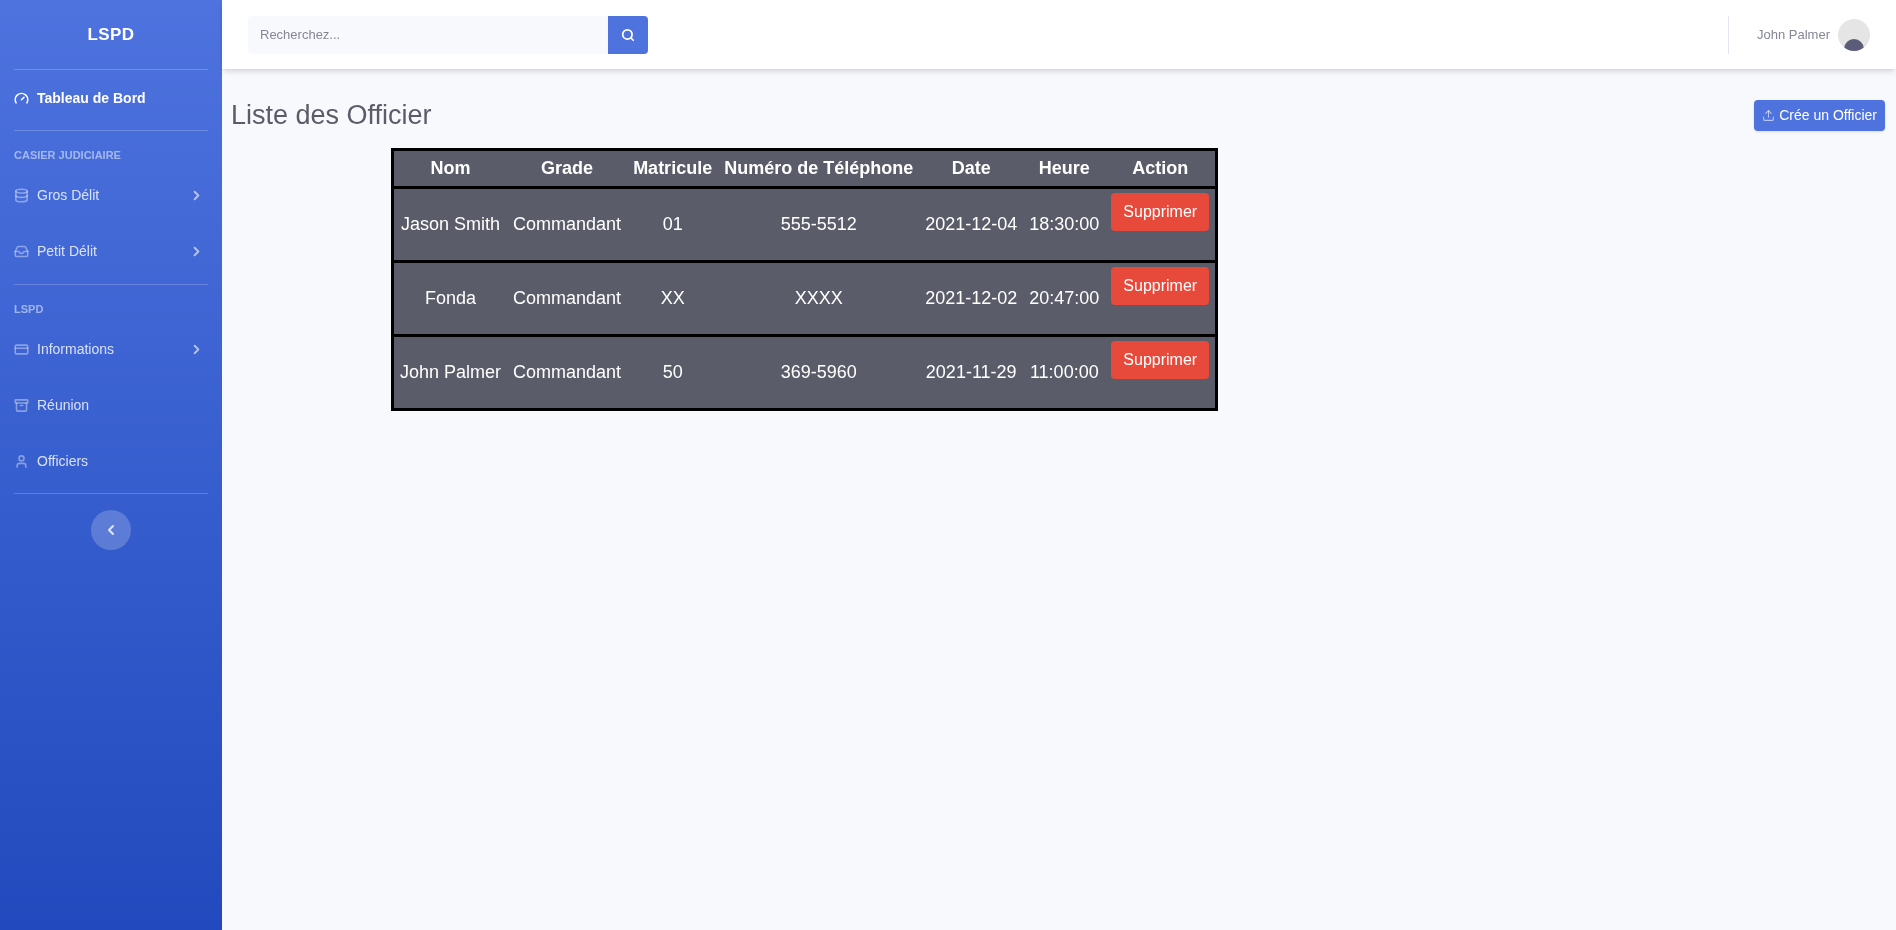  Describe the element at coordinates (21, 349) in the screenshot. I see `card-icon` at that location.